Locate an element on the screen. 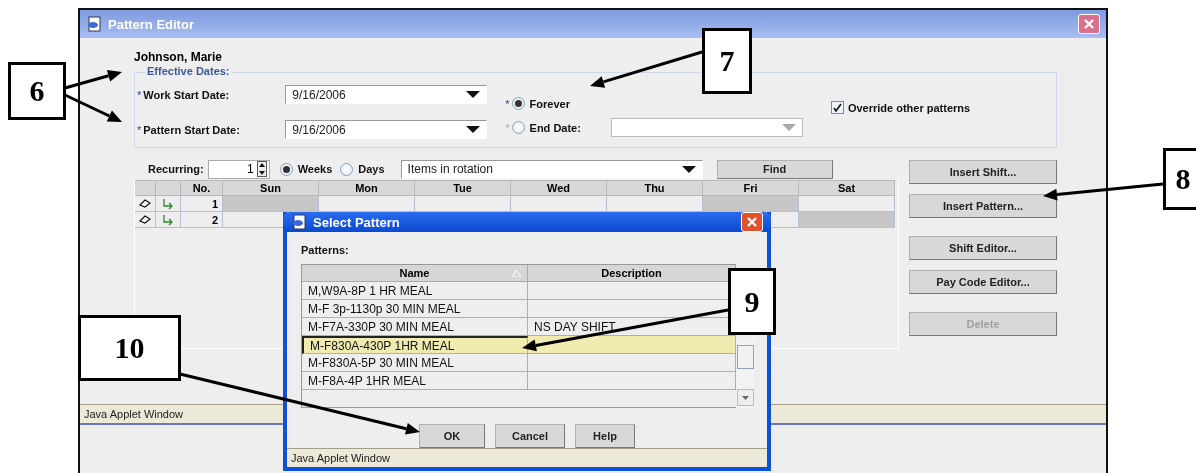 The height and width of the screenshot is (473, 1196). callout-number: 8 is located at coordinates (1179, 179).